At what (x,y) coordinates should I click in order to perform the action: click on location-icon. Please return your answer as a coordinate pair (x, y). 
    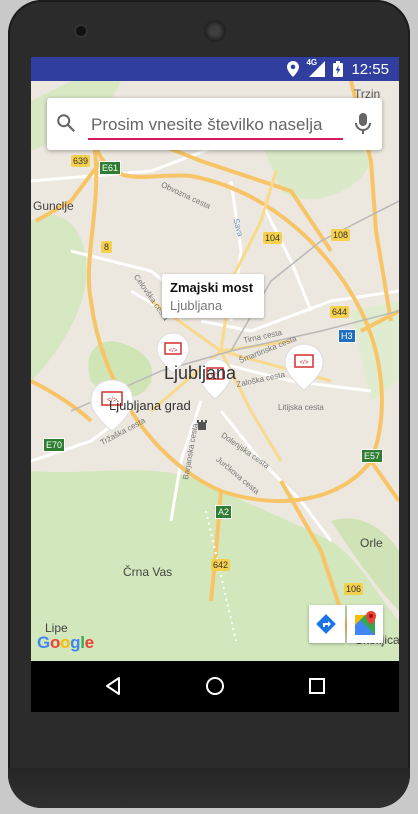
    Looking at the image, I should click on (293, 69).